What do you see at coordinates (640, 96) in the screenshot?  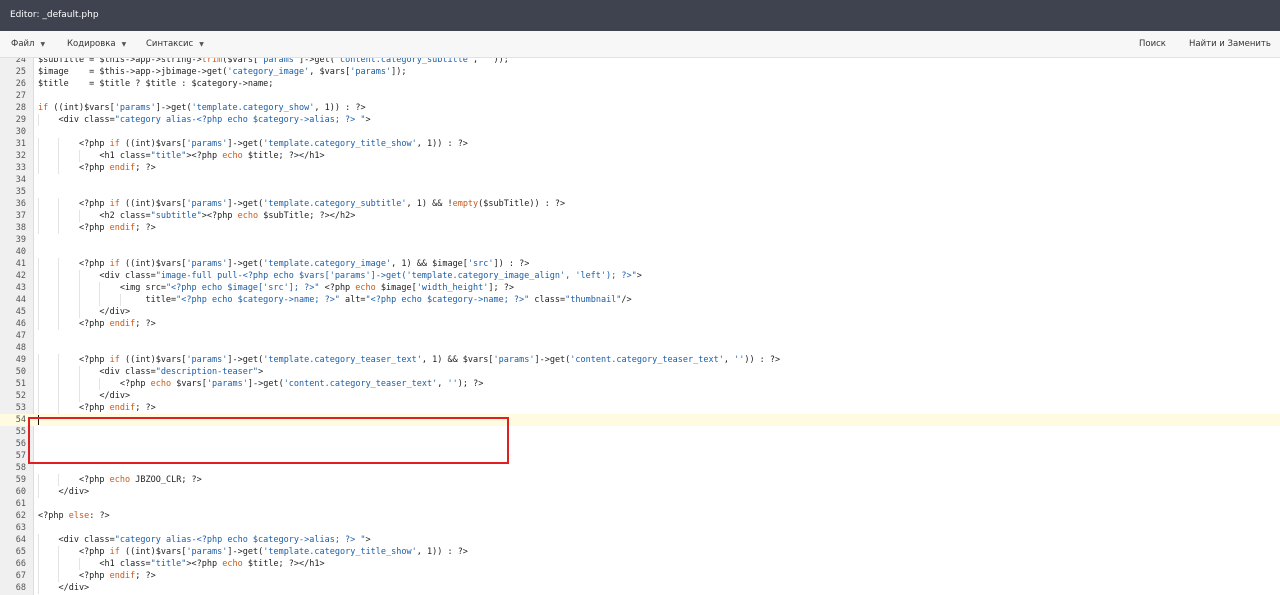 I see `code-line: 27` at bounding box center [640, 96].